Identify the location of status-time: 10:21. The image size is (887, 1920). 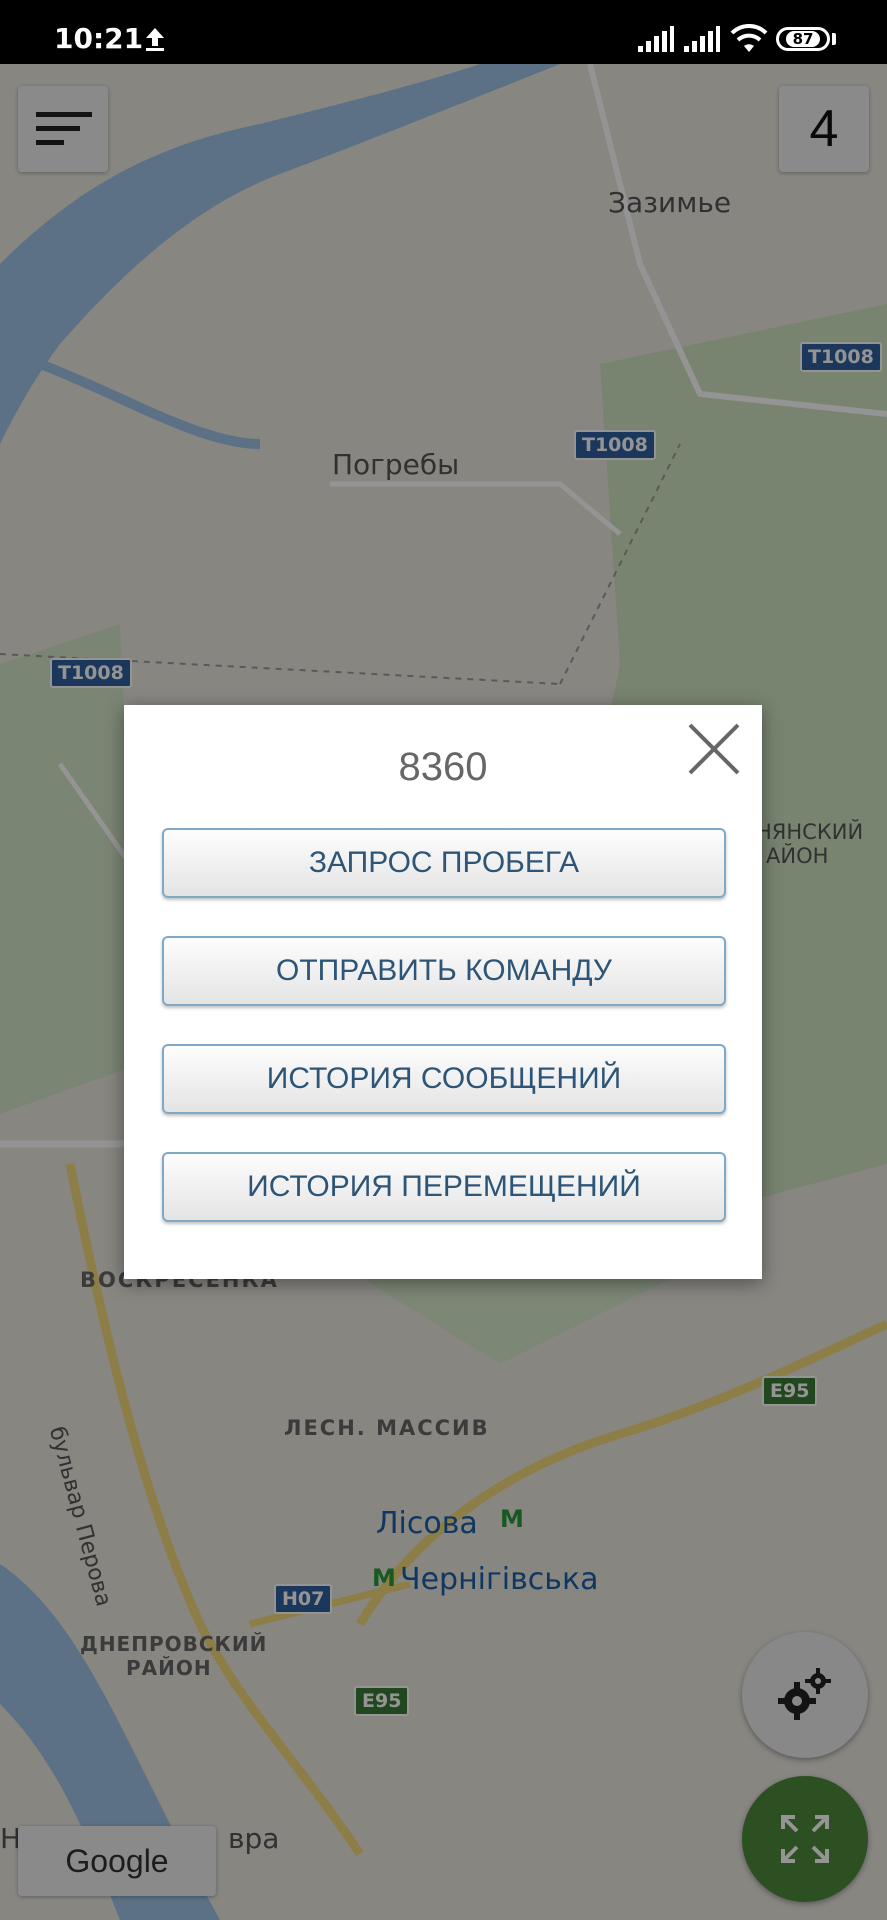
(99, 38).